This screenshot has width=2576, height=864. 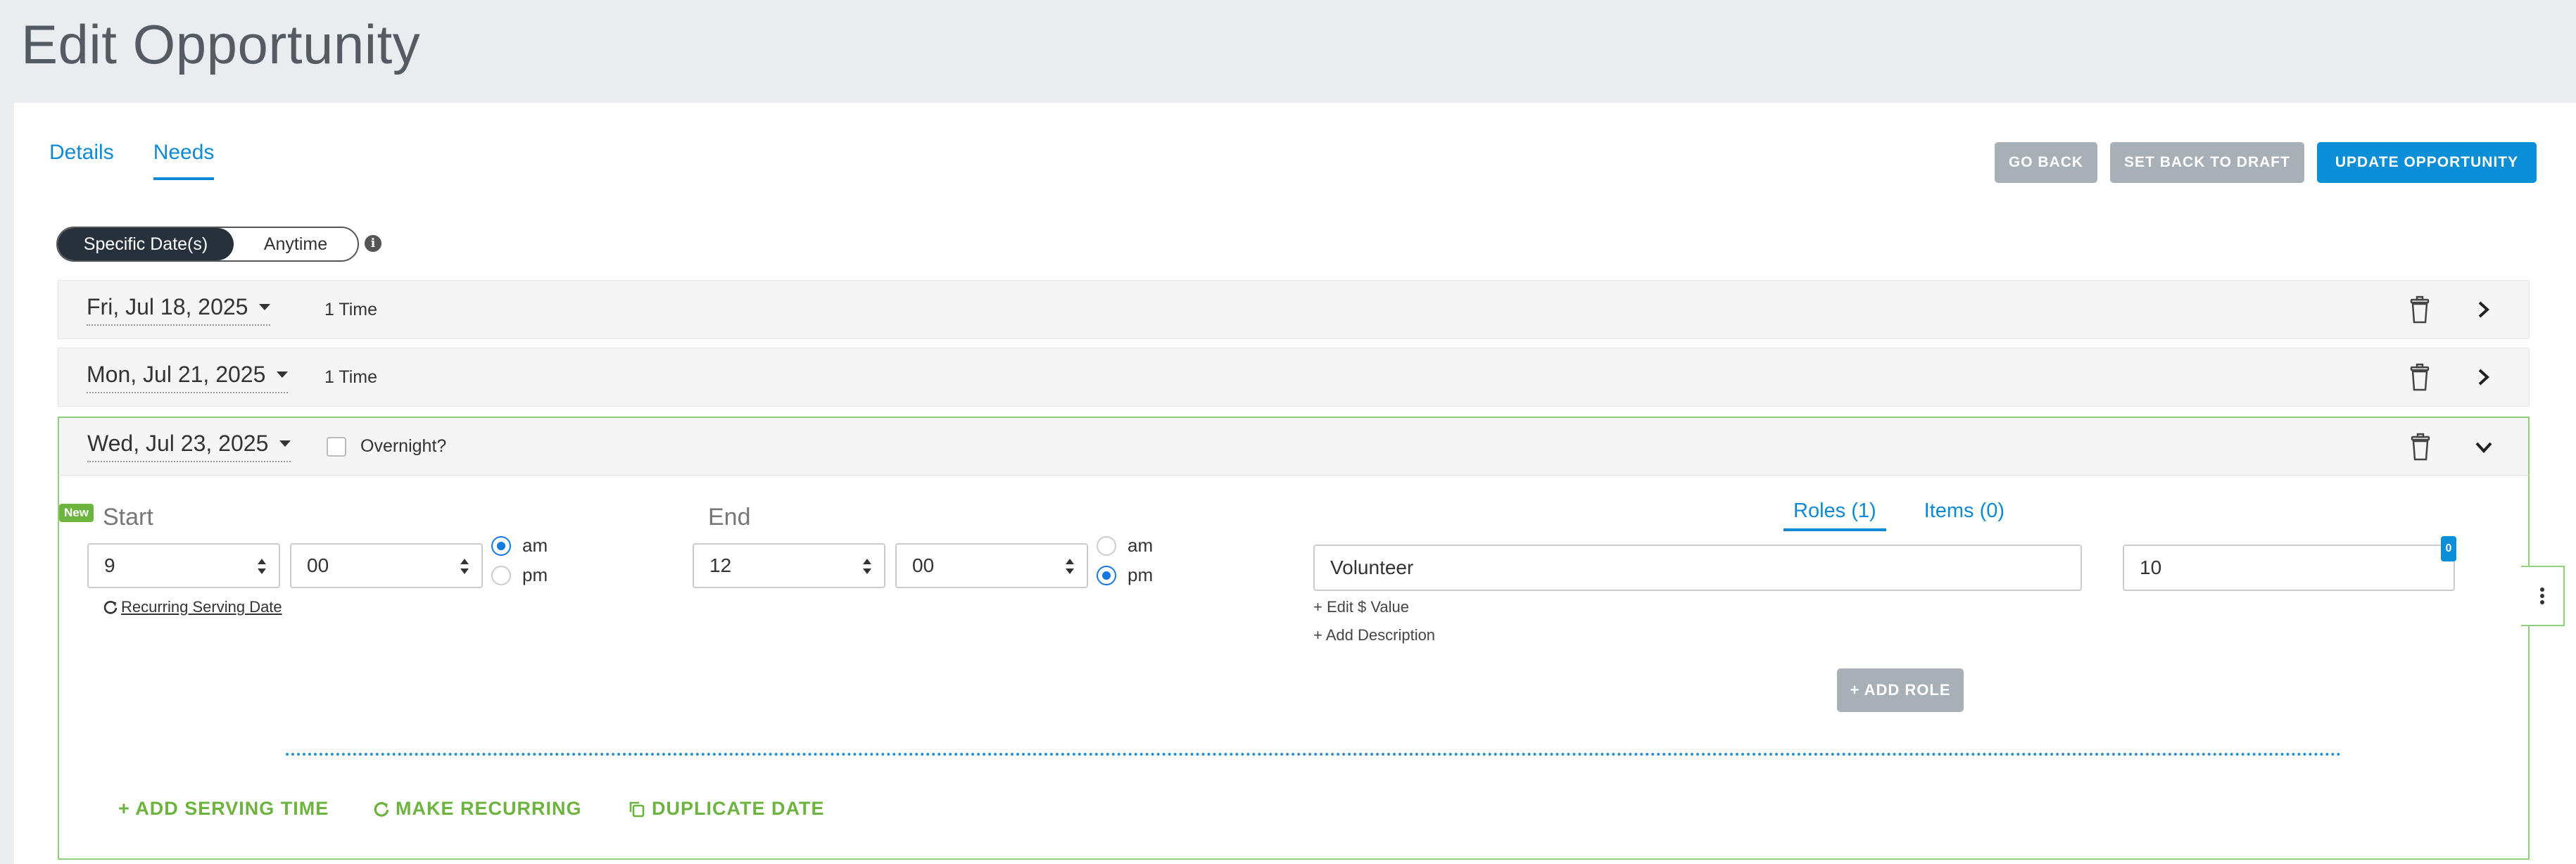 I want to click on make-recurring-button: MAKE RECURRING, so click(x=477, y=809).